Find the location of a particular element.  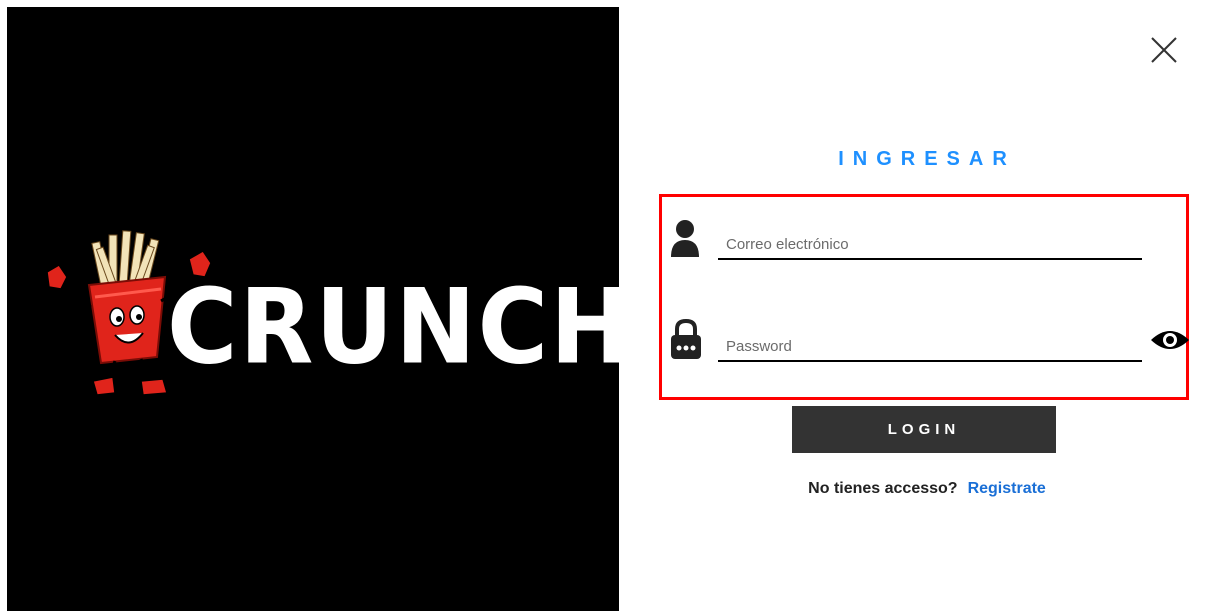

close-button is located at coordinates (1164, 50).